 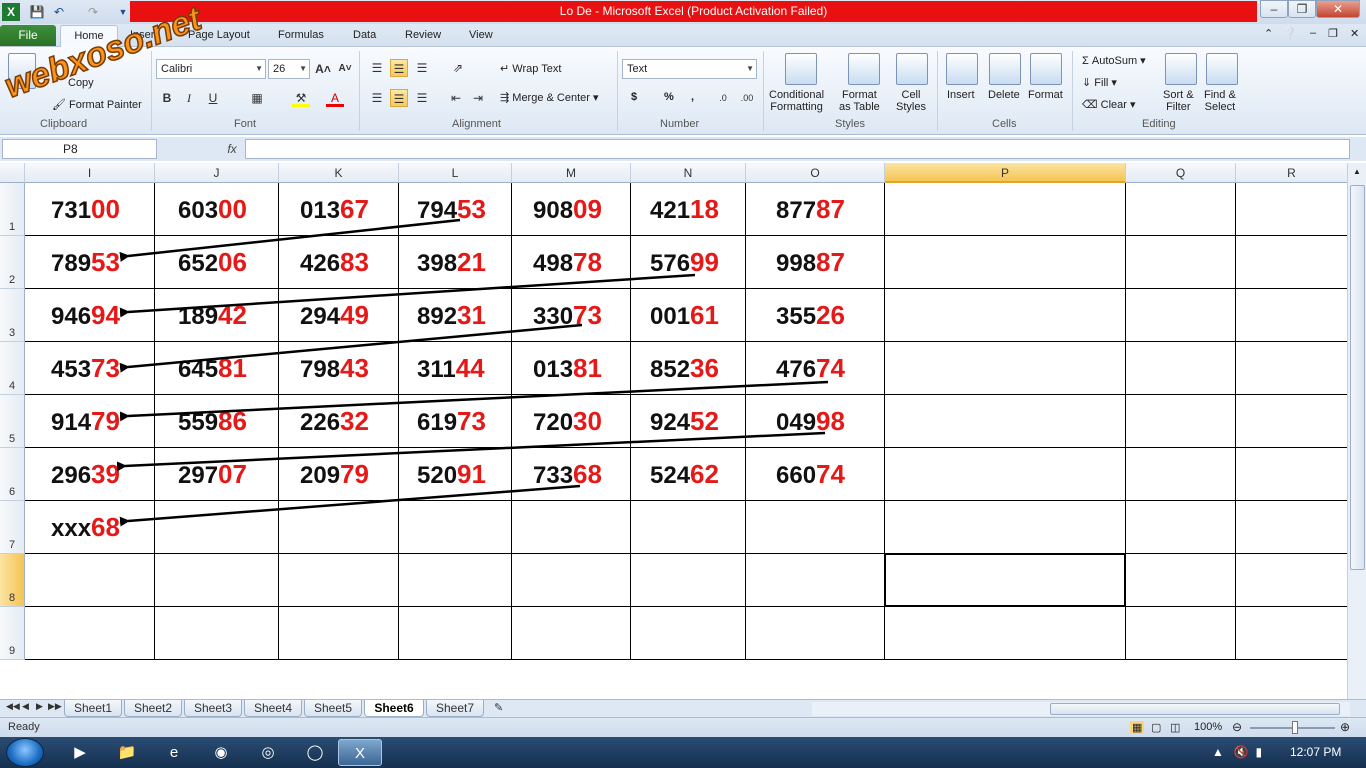 What do you see at coordinates (399, 68) in the screenshot?
I see `align-middle-icon: ☰` at bounding box center [399, 68].